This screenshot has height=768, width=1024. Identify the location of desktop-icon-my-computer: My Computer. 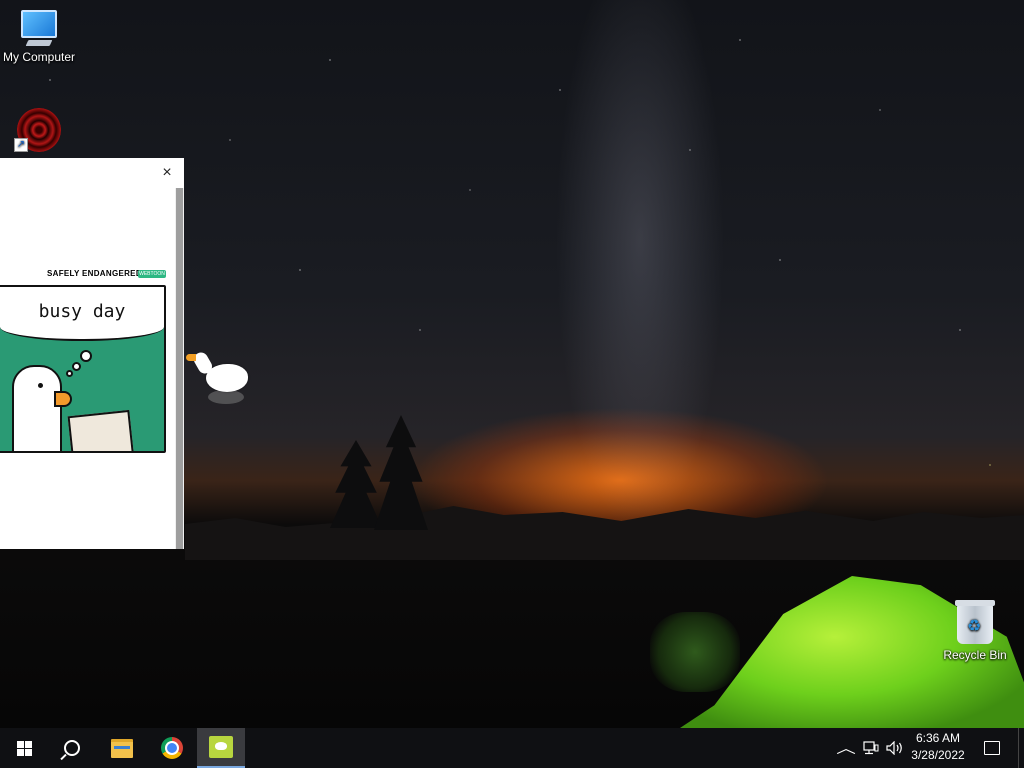
(39, 37).